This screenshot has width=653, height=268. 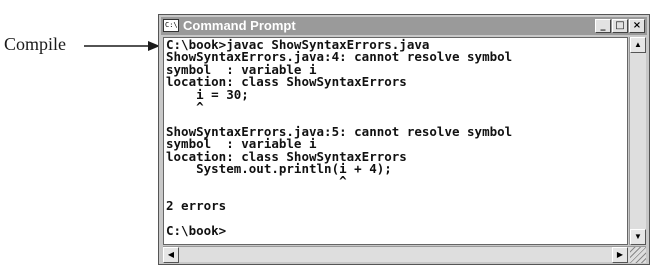 I want to click on scroll-up-button: ▲, so click(x=638, y=45).